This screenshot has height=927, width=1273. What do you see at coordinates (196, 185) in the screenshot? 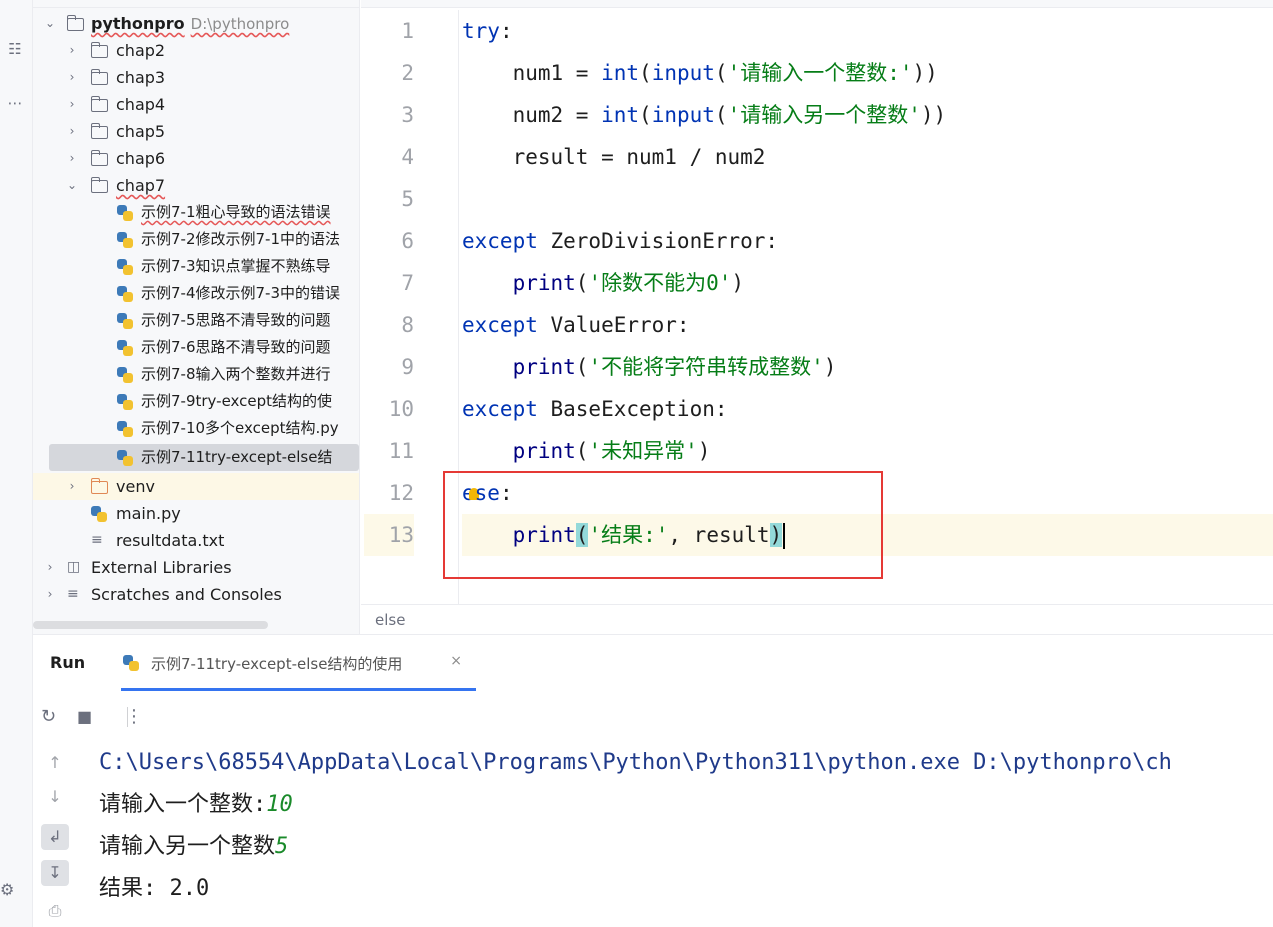
I see `tree-folder-chap7: ⌄ chap7` at bounding box center [196, 185].